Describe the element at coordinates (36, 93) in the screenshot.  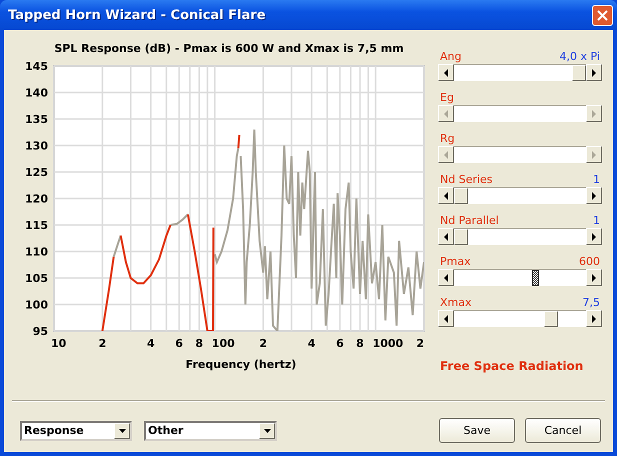
I see `y-tick-label: 140` at that location.